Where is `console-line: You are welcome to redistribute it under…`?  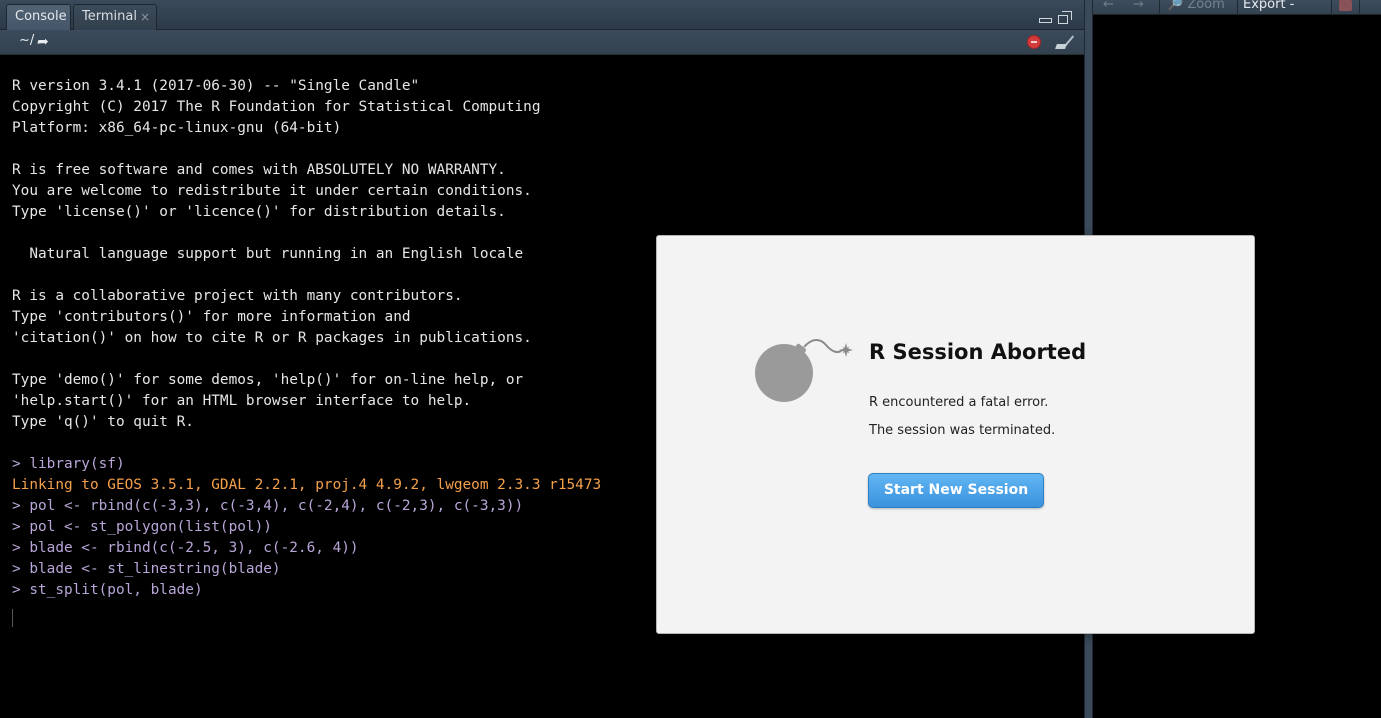 console-line: You are welcome to redistribute it under… is located at coordinates (272, 191).